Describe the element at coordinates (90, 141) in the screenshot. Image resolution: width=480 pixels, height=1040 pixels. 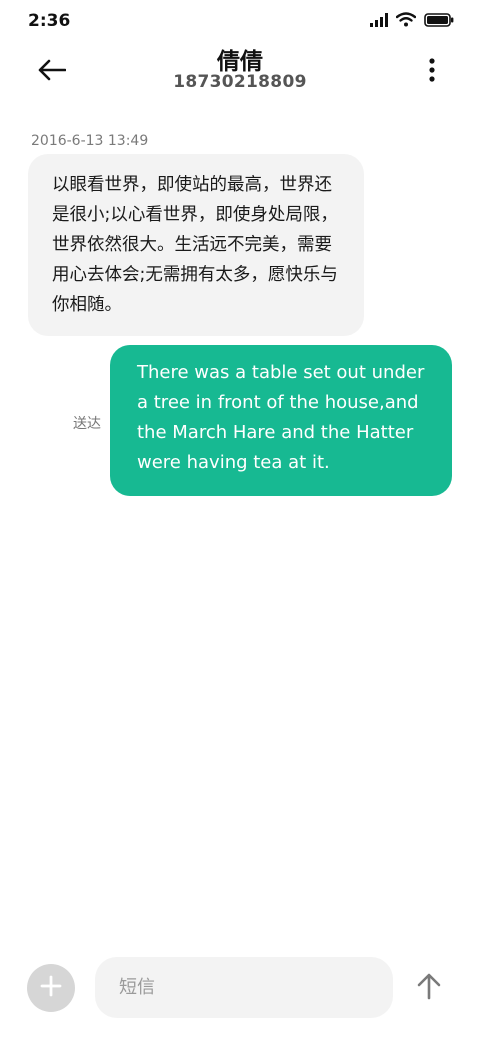
I see `message-timestamp: 2016-6-13 13:49` at that location.